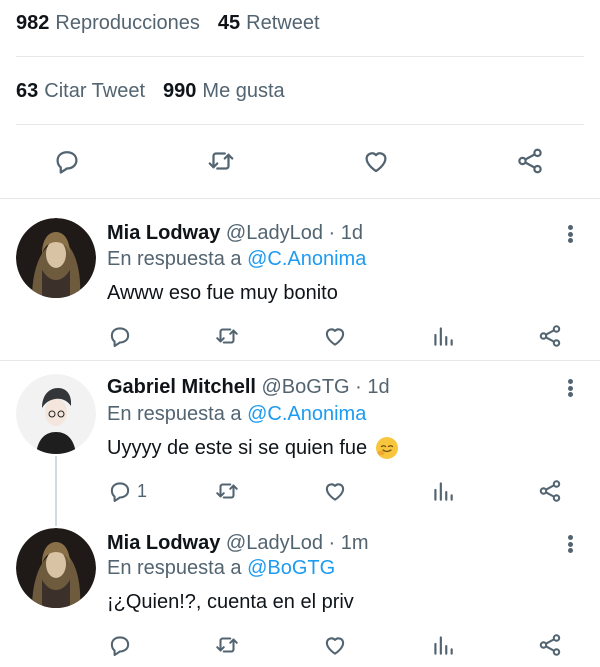 Image resolution: width=600 pixels, height=667 pixels. What do you see at coordinates (127, 23) in the screenshot?
I see `views-label: Reproducciones` at bounding box center [127, 23].